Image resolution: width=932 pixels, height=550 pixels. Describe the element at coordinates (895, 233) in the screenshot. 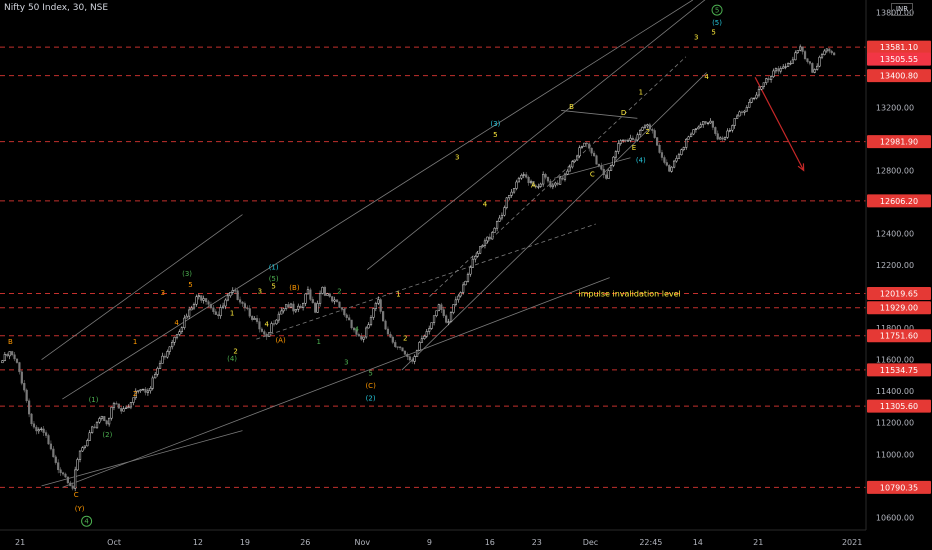

I see `y-tick-label: 12400.00` at that location.